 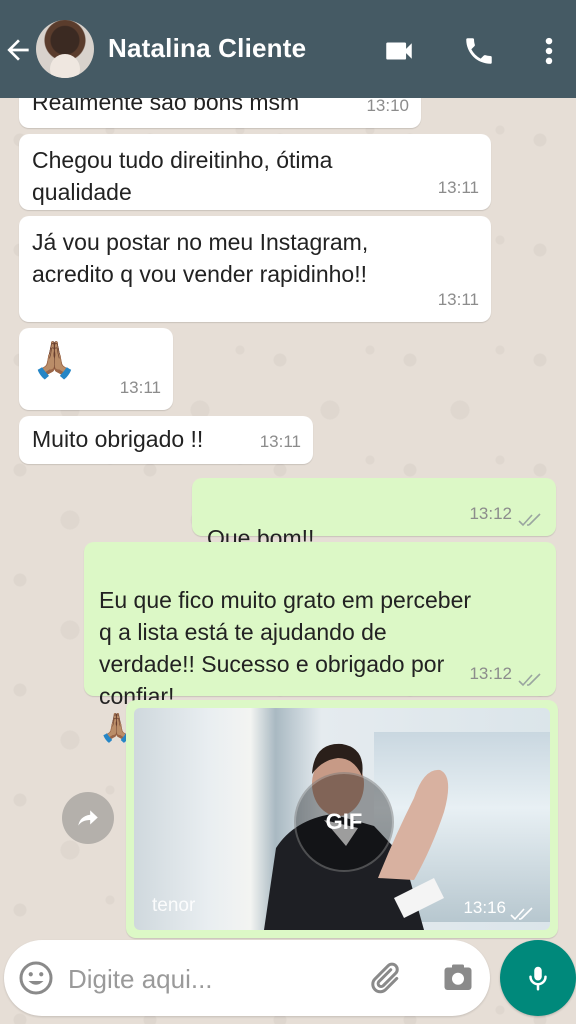 I want to click on message-emoji: 🙏🏽, so click(x=54, y=359).